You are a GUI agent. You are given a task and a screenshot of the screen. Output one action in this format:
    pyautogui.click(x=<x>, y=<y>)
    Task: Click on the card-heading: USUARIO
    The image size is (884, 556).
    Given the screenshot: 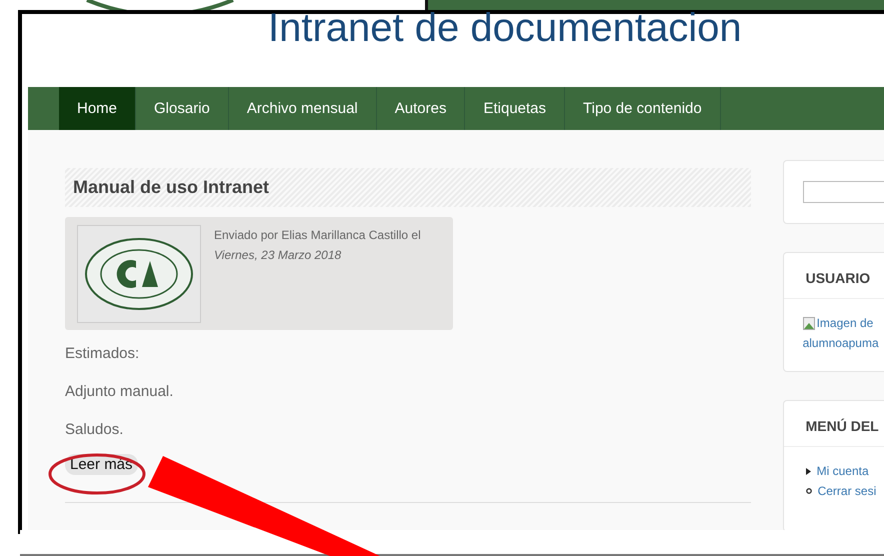 What is the action you would take?
    pyautogui.click(x=834, y=276)
    